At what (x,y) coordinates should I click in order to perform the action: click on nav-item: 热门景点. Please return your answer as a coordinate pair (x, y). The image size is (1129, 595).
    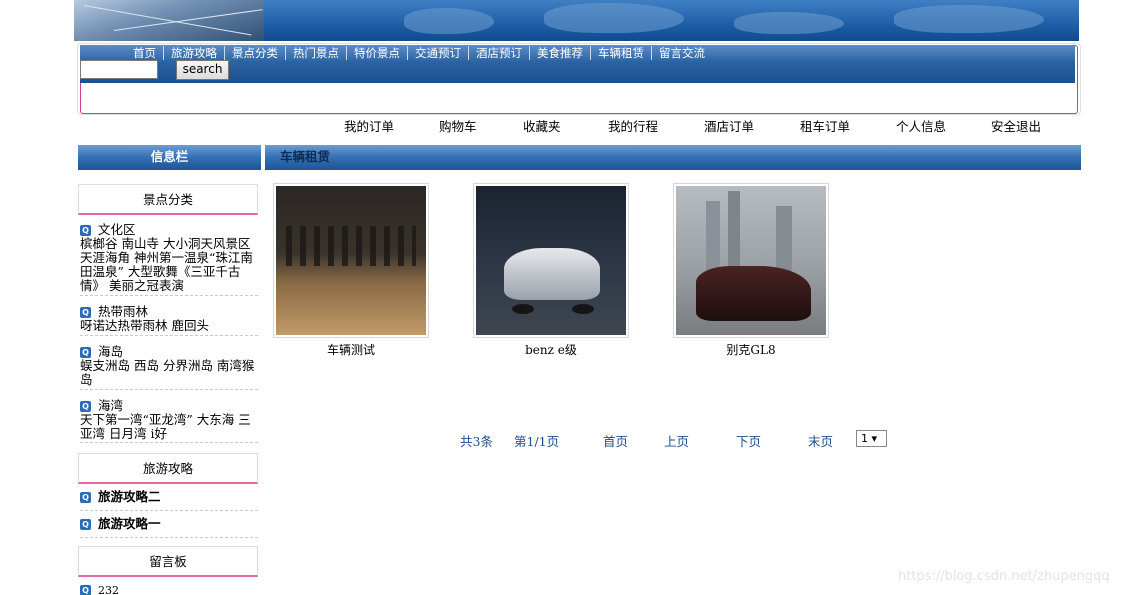
    Looking at the image, I should click on (315, 53).